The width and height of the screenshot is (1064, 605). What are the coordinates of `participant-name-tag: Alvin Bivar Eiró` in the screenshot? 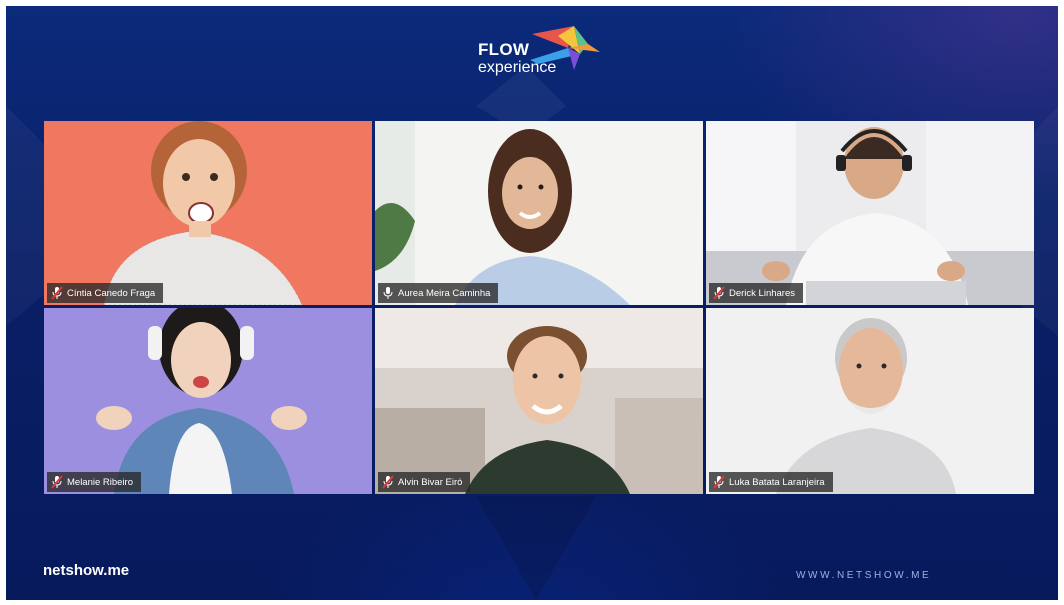 It's located at (424, 482).